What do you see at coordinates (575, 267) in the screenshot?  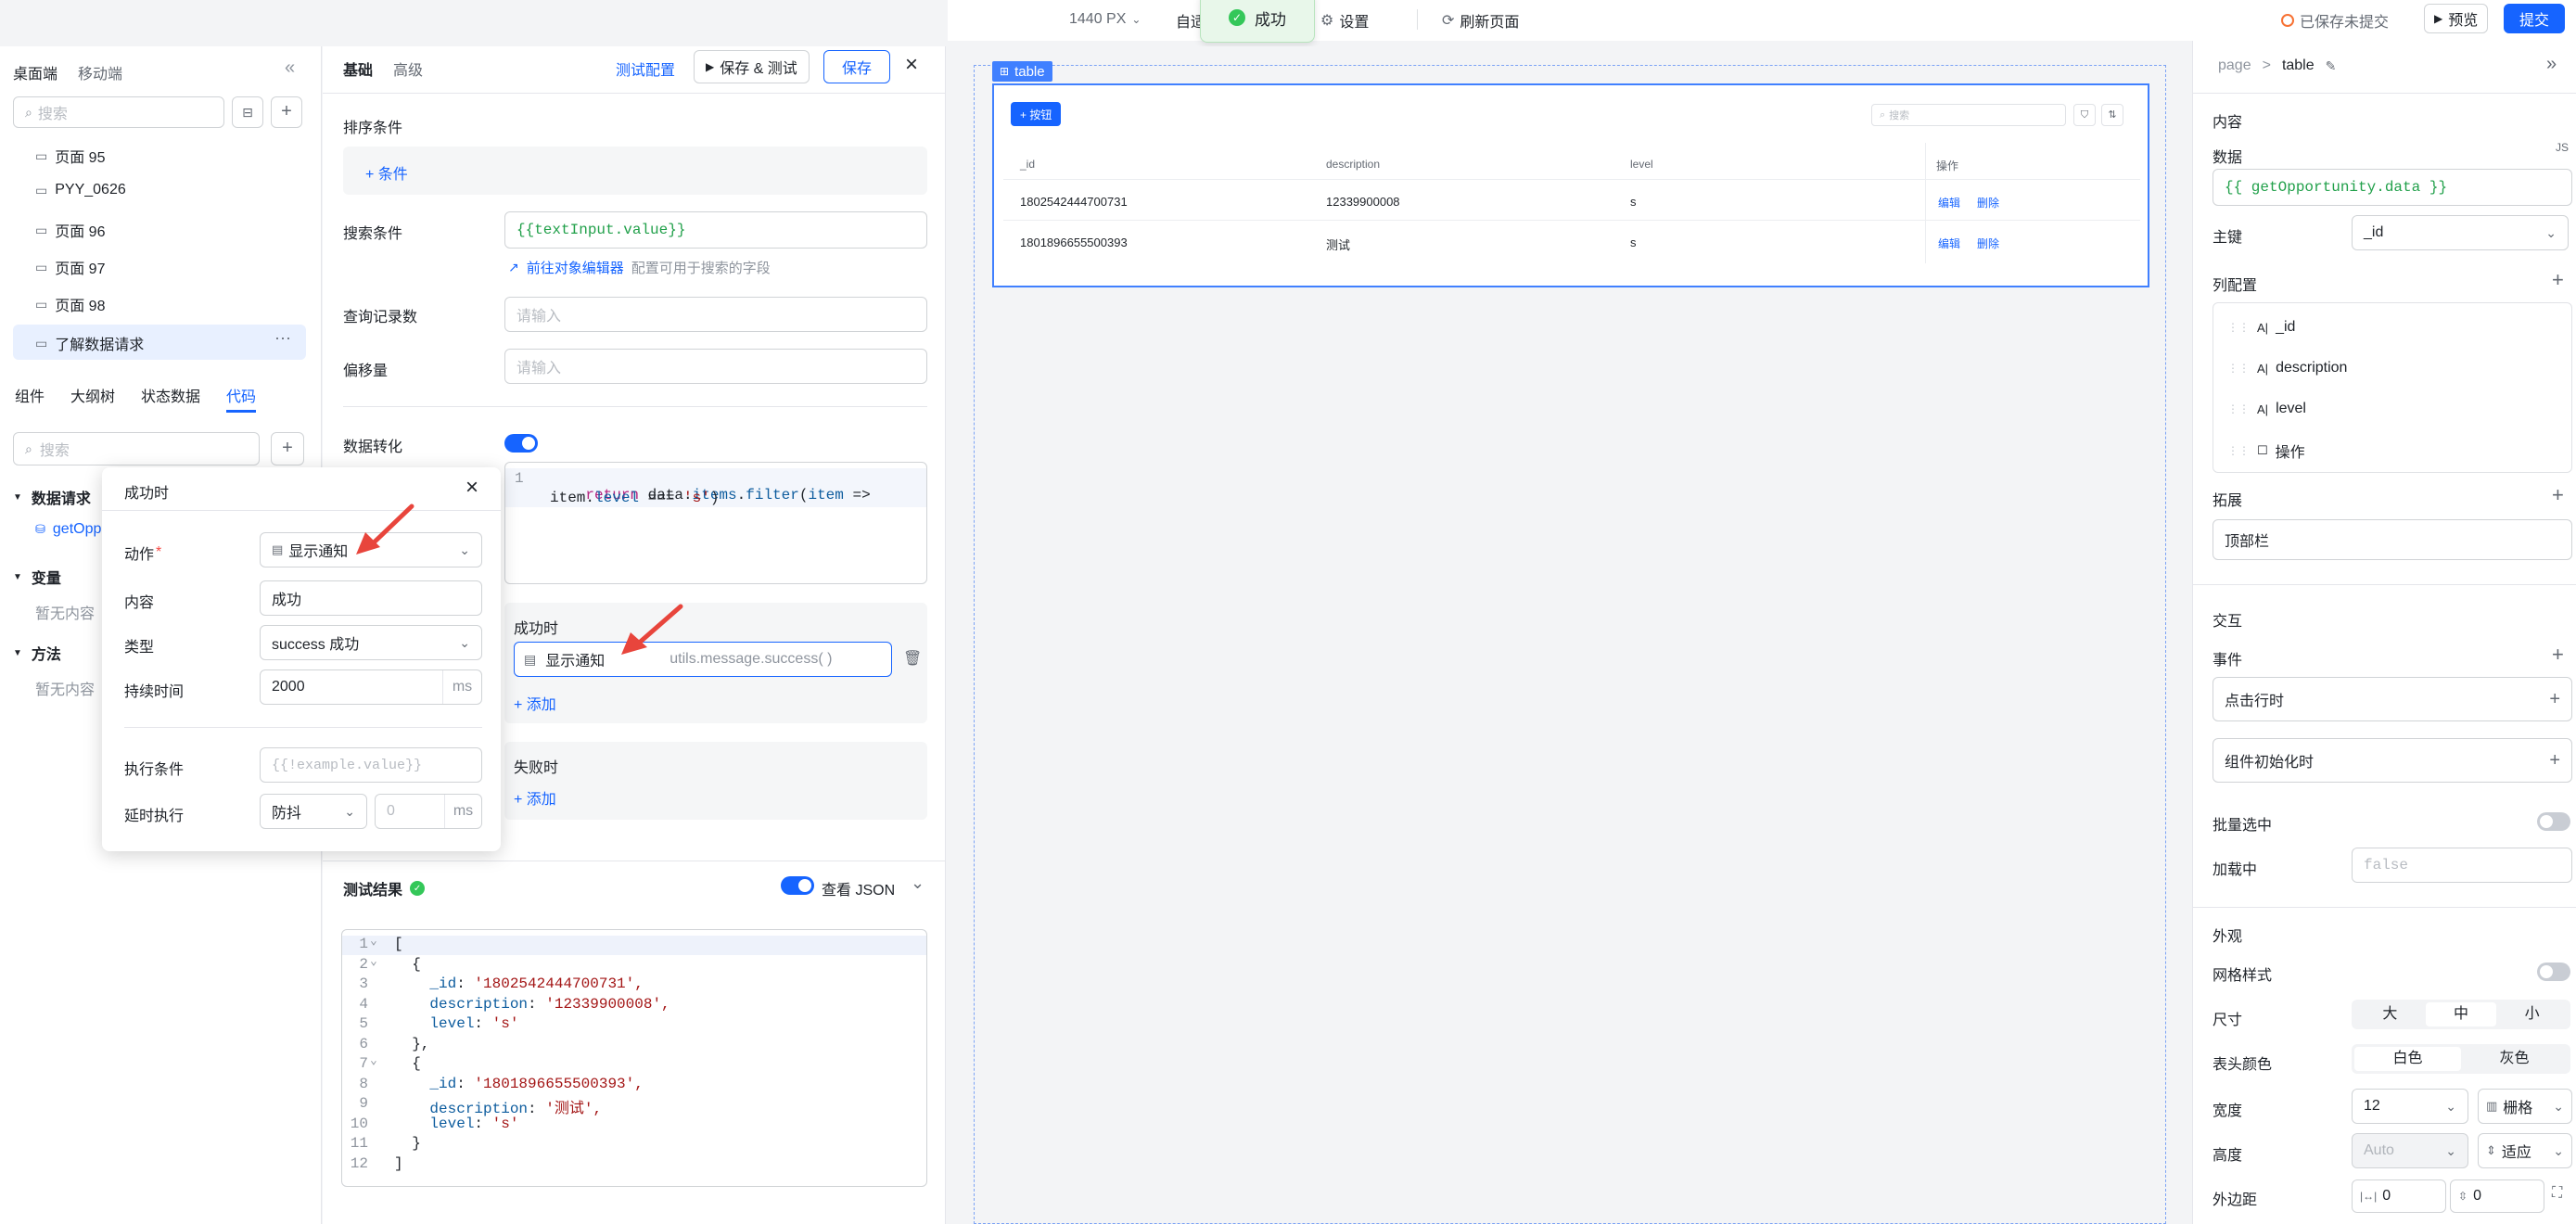 I see `object-editor-link: 前往对象编辑器` at bounding box center [575, 267].